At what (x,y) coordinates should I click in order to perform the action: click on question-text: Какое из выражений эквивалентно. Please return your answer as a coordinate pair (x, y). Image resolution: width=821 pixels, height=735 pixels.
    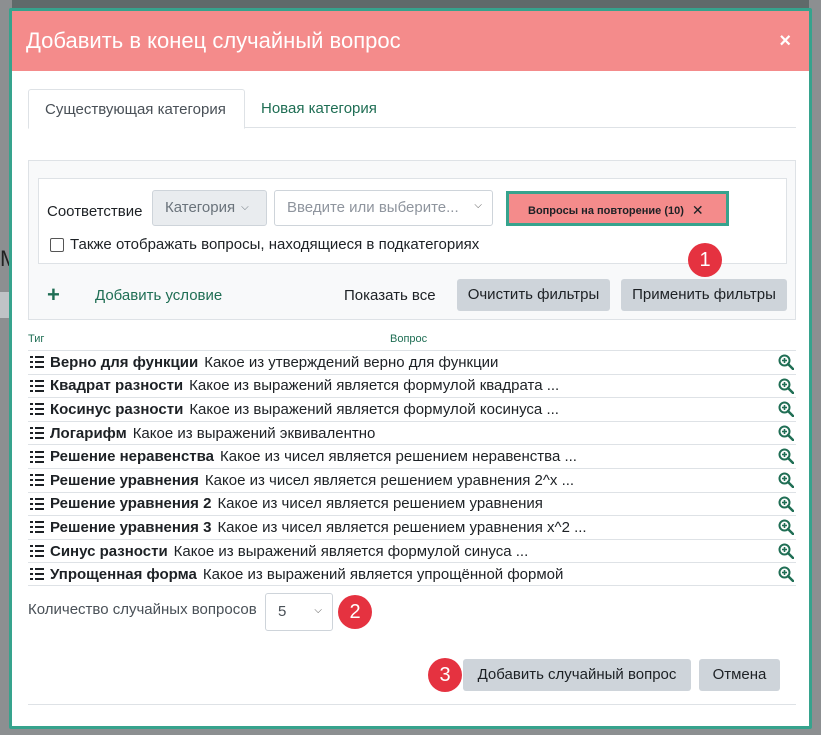
    Looking at the image, I should click on (254, 433).